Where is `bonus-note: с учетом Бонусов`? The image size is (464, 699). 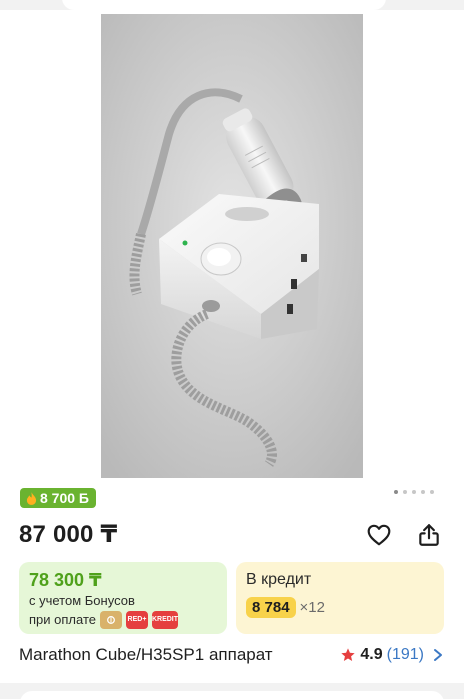
bonus-note: с учетом Бонусов is located at coordinates (82, 600).